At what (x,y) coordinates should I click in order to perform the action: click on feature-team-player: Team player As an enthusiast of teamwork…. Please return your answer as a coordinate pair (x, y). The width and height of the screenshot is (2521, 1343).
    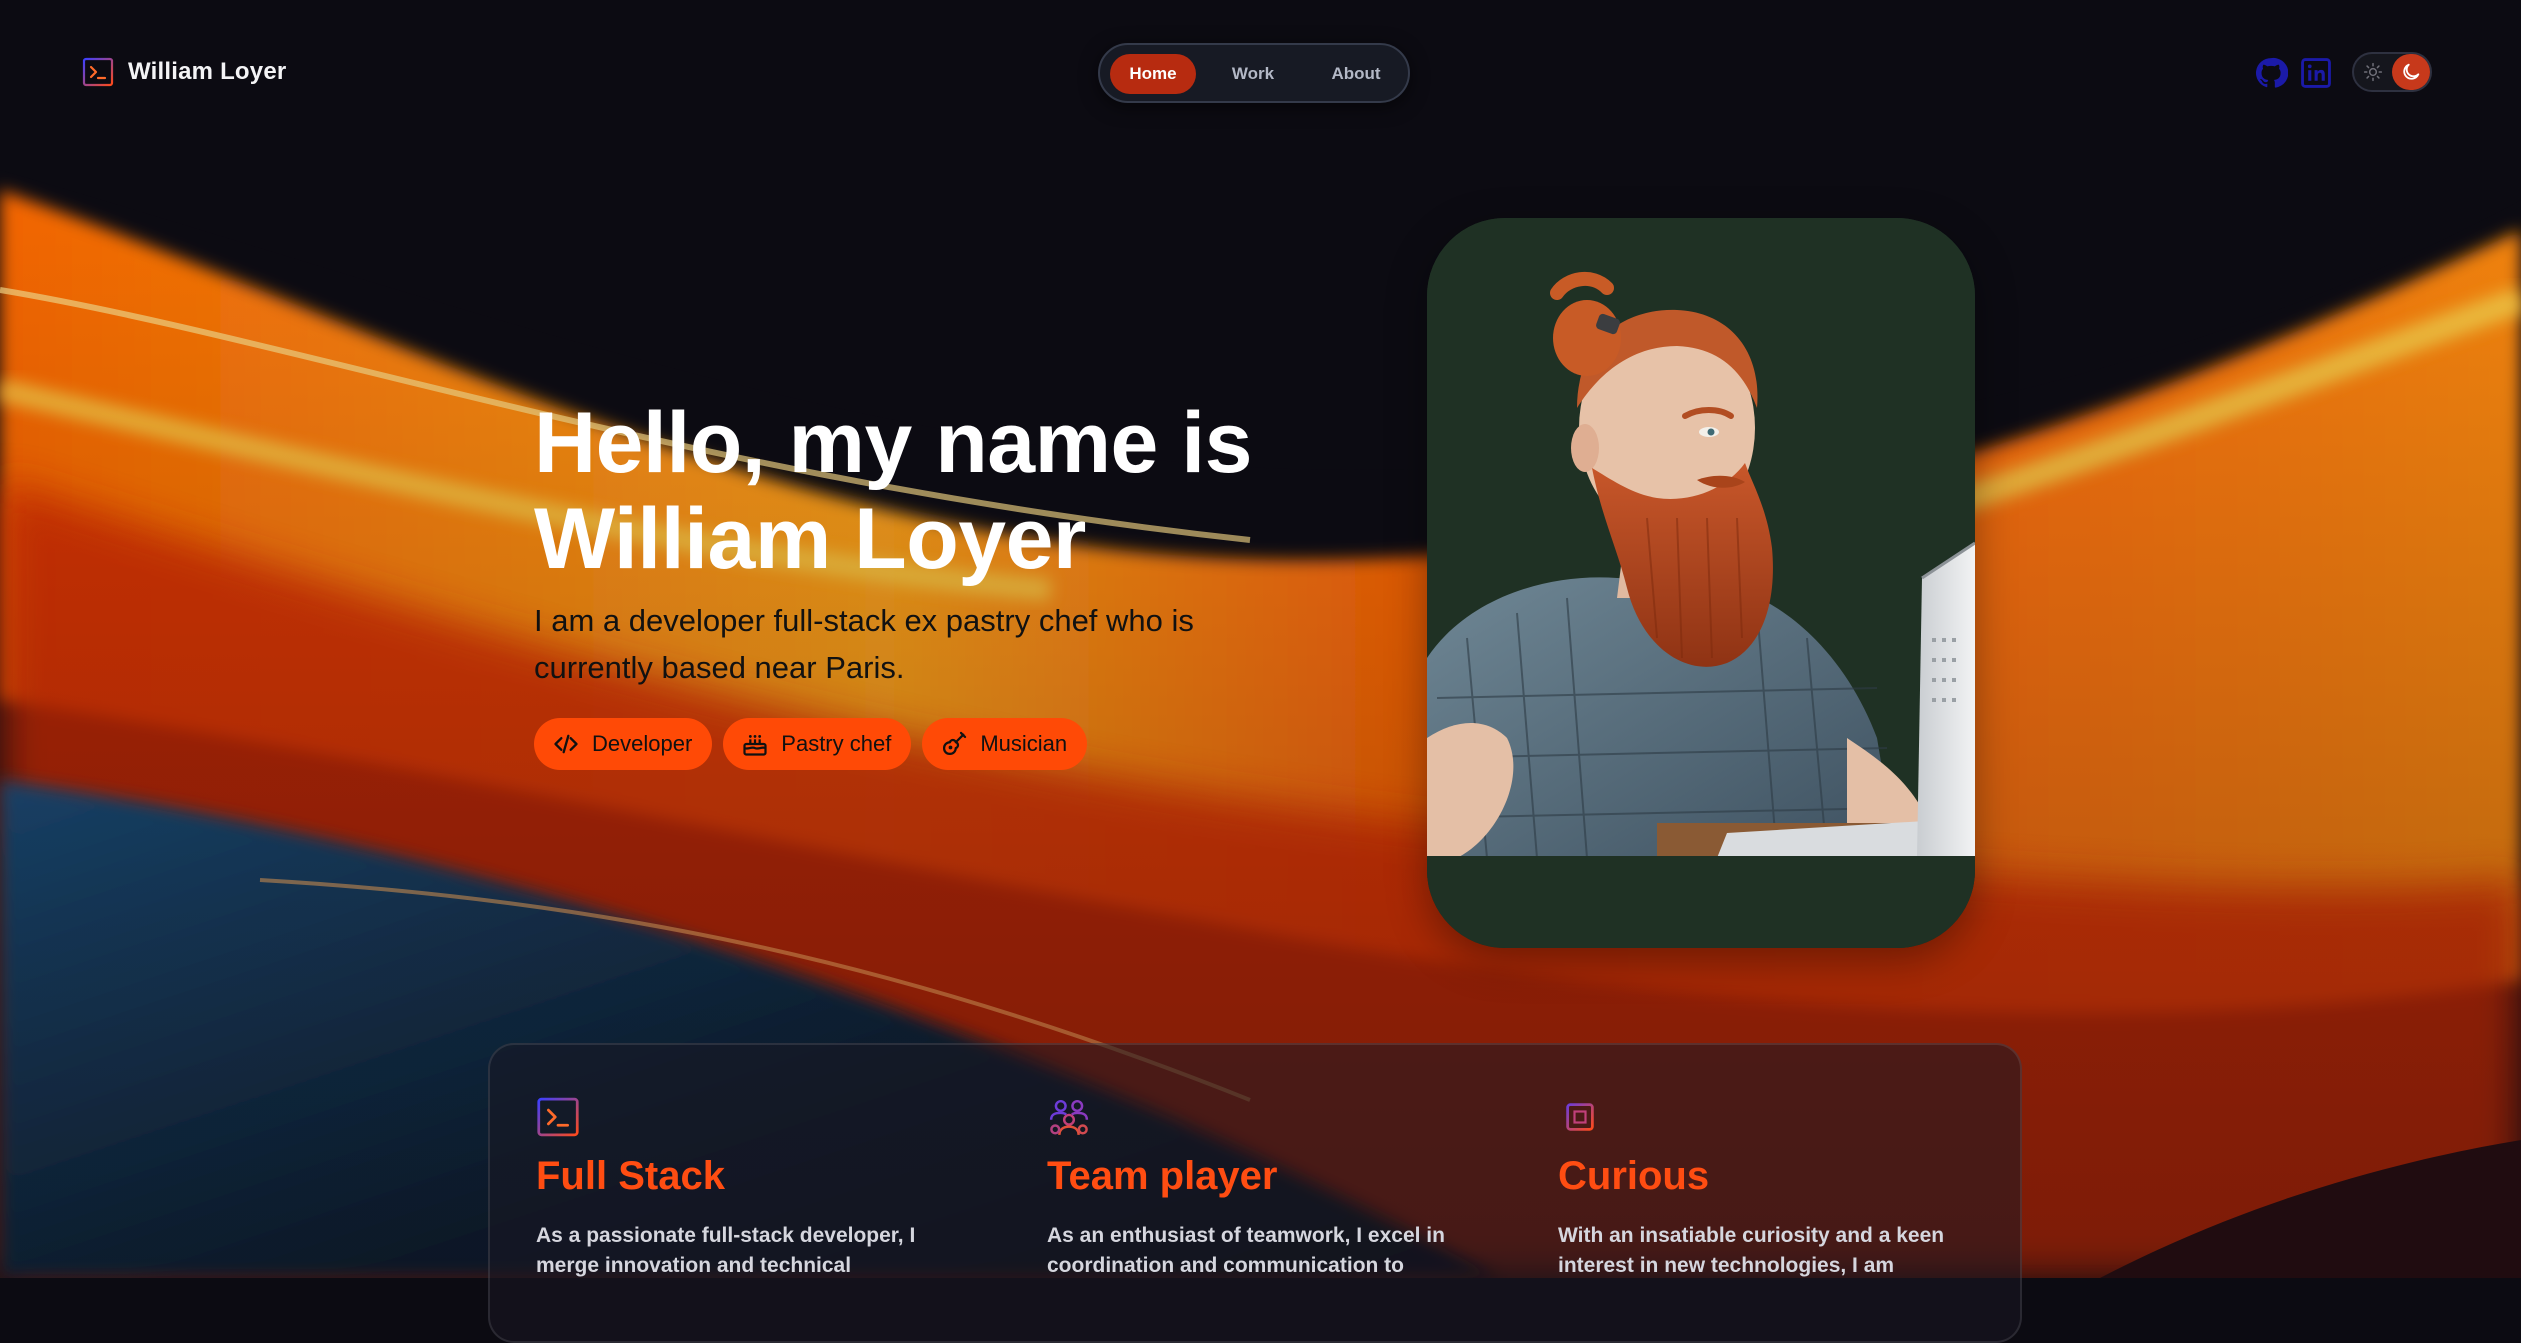
    Looking at the image, I should click on (1262, 1188).